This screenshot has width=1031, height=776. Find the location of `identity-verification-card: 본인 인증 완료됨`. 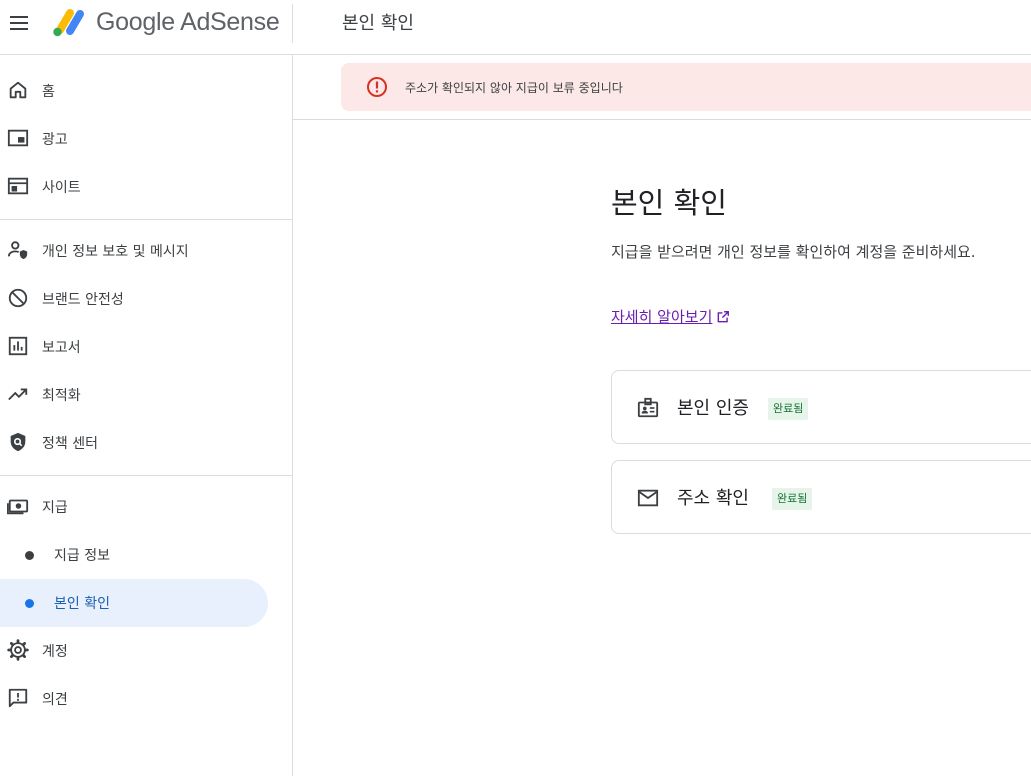

identity-verification-card: 본인 인증 완료됨 is located at coordinates (821, 407).